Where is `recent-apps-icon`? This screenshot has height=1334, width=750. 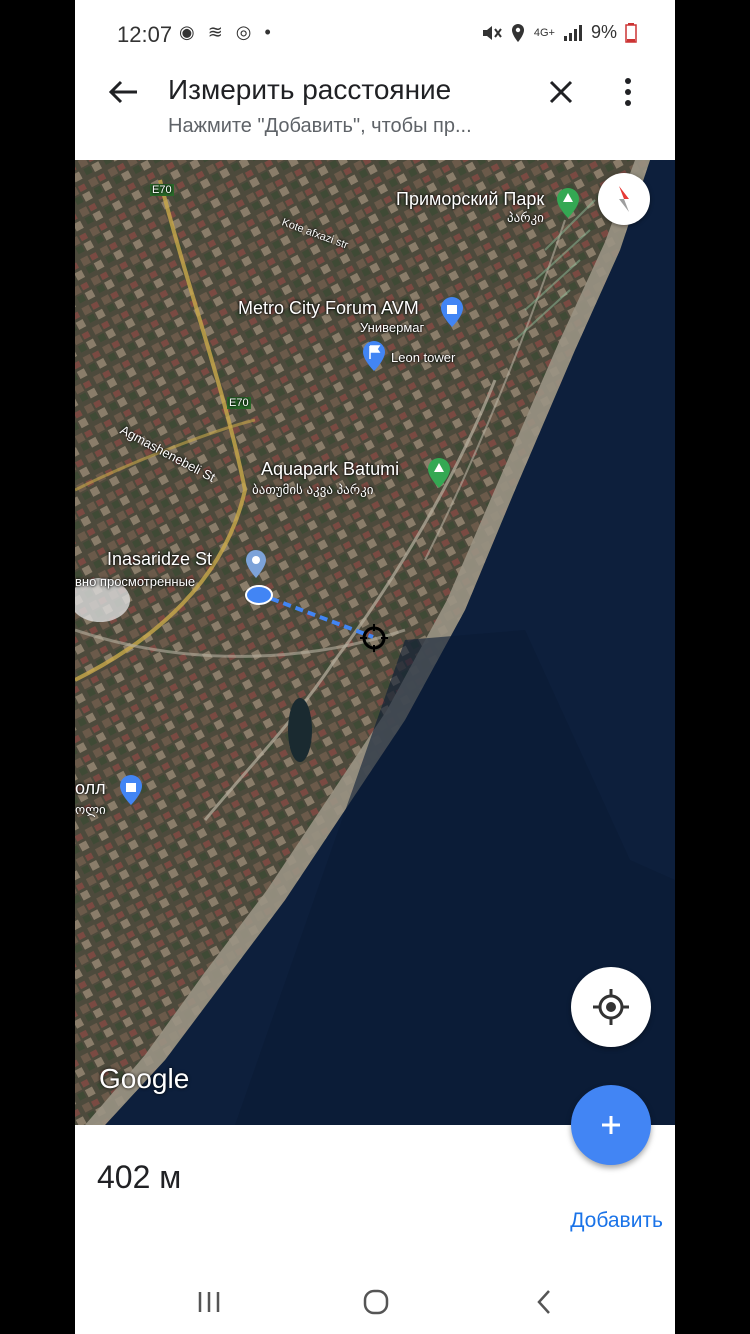
recent-apps-icon is located at coordinates (209, 1302).